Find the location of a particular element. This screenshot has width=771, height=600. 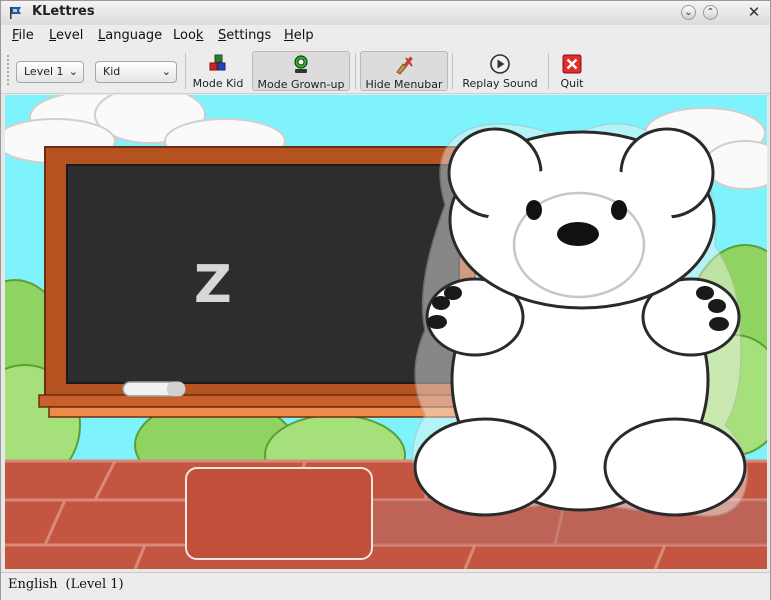

menu-file-rest: ile is located at coordinates (26, 35).